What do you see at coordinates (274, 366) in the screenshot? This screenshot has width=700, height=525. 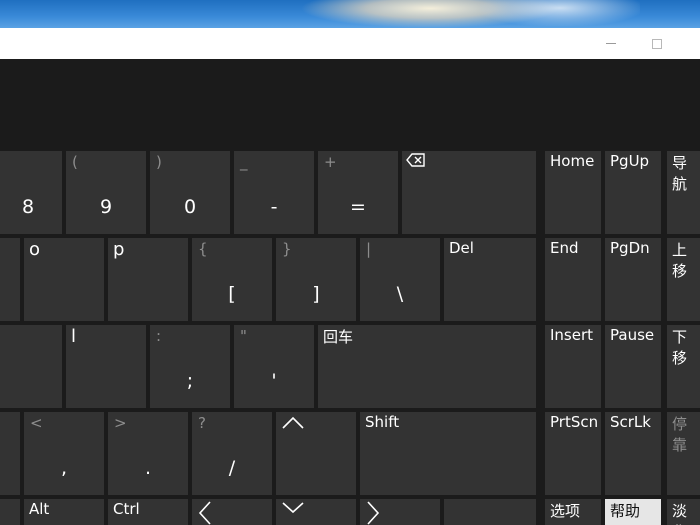 I see `key-quote: " '` at bounding box center [274, 366].